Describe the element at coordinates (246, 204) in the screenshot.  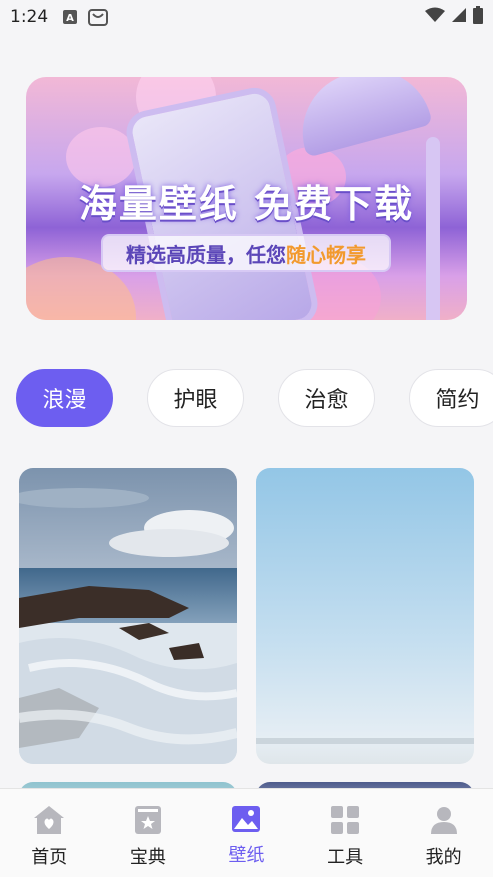
I see `banner-title: 海量壁纸 免费下载` at that location.